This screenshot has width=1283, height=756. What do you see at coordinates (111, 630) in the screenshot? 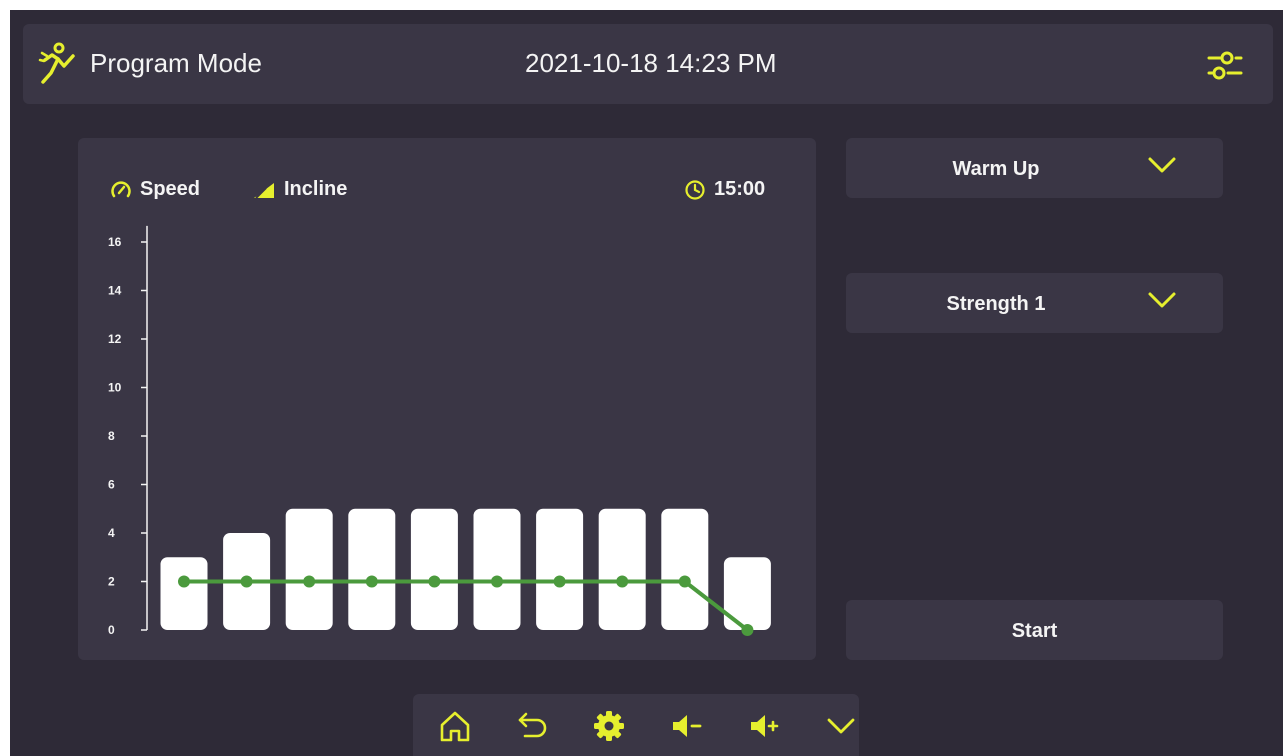
I see `y-tick-label: 0` at bounding box center [111, 630].